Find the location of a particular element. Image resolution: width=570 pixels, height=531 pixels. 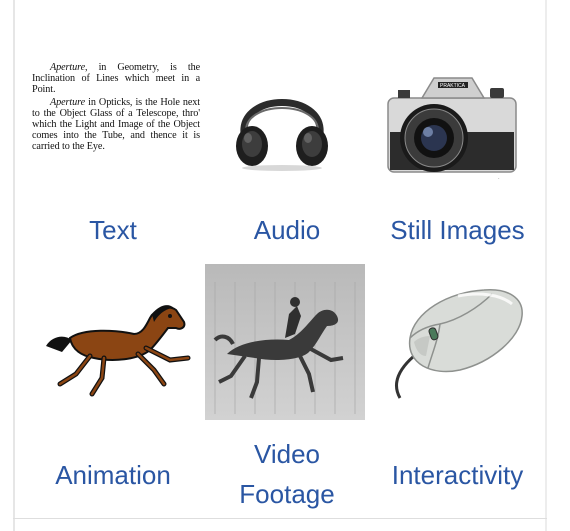

headphones-icon is located at coordinates (282, 135).